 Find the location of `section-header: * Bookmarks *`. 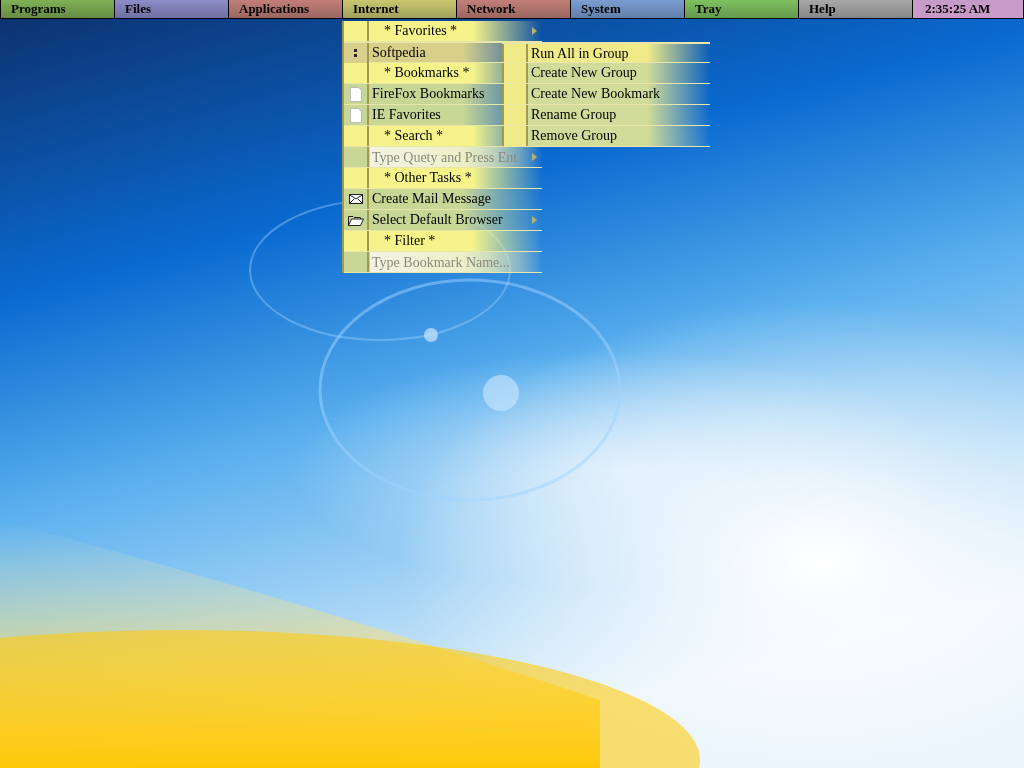

section-header: * Bookmarks * is located at coordinates (426, 73).